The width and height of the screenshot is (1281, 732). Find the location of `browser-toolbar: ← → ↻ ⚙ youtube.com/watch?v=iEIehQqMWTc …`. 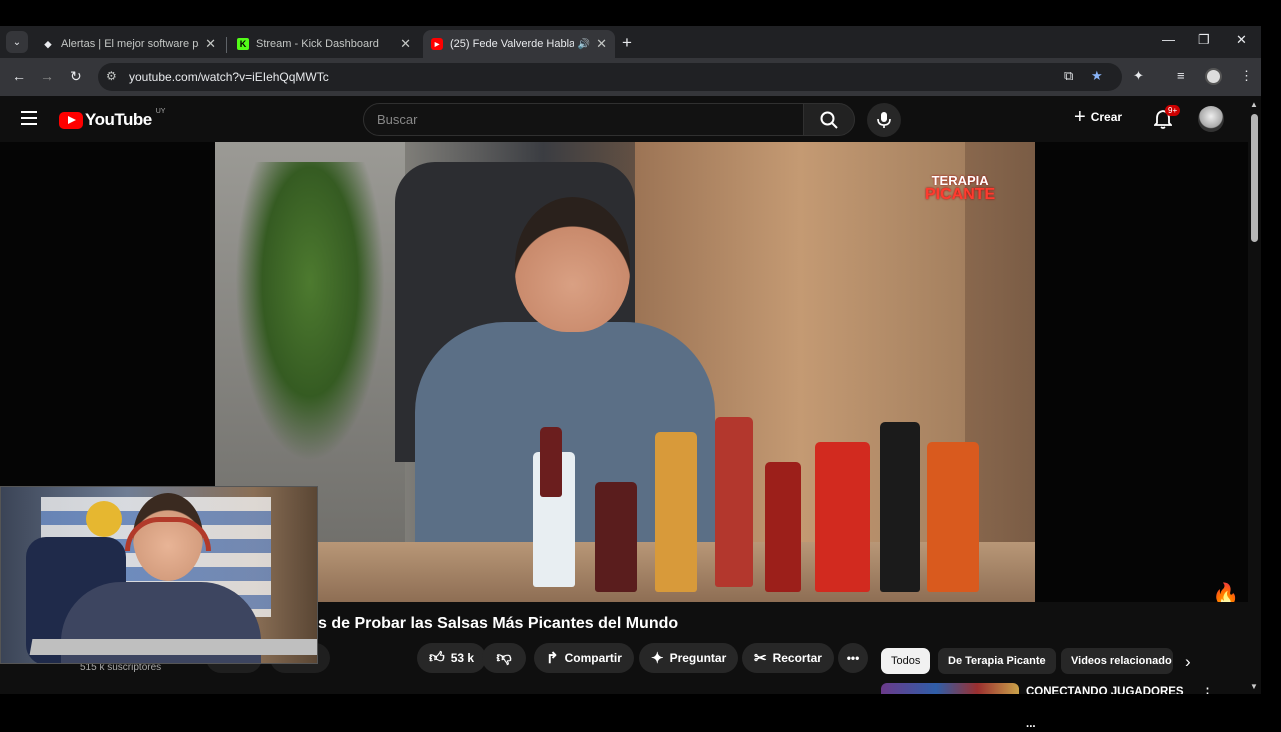

browser-toolbar: ← → ↻ ⚙ youtube.com/watch?v=iEIehQqMWTc … is located at coordinates (630, 77).